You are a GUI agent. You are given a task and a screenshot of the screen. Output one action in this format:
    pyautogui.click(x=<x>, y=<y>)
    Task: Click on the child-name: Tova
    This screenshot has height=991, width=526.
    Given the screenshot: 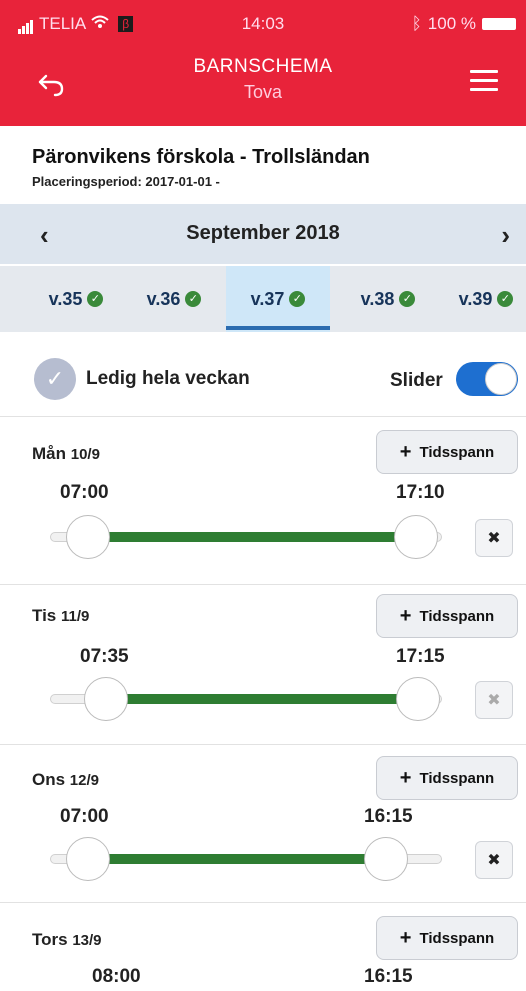 What is the action you would take?
    pyautogui.click(x=263, y=92)
    